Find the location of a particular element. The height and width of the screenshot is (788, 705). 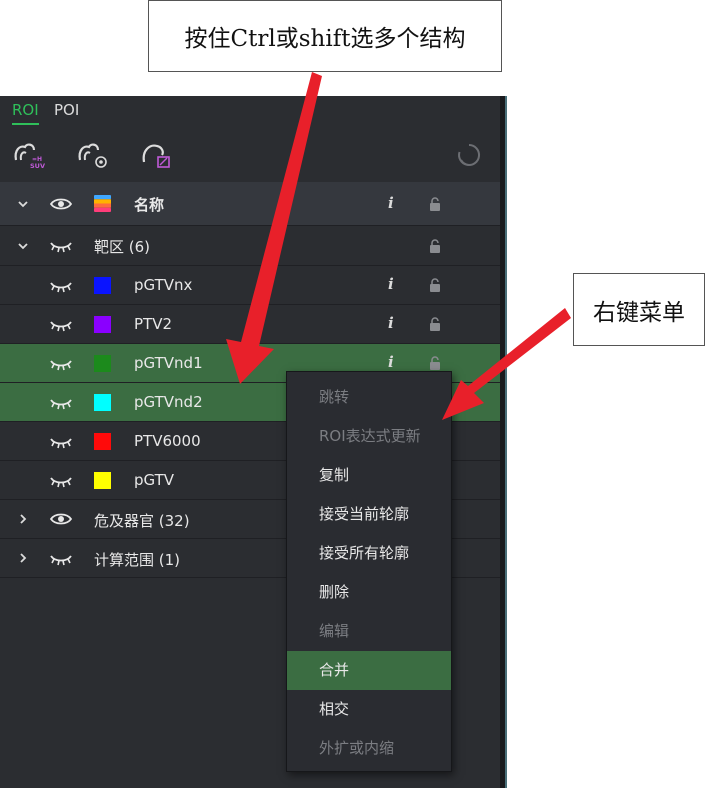

arrow-to-context-menu-icon is located at coordinates (506, 364).